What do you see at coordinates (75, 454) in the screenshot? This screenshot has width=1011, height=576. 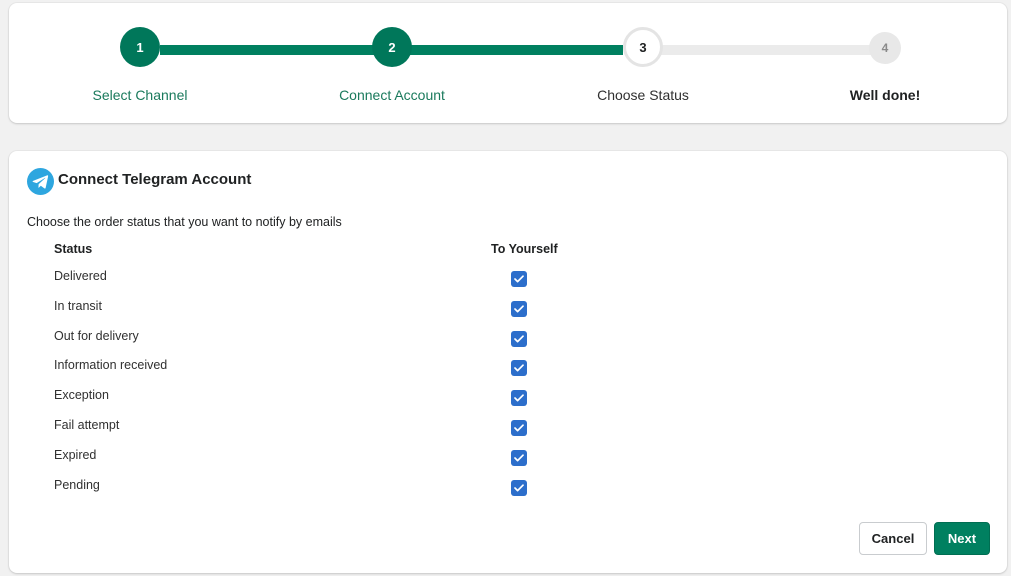 I see `status-label: Expired` at bounding box center [75, 454].